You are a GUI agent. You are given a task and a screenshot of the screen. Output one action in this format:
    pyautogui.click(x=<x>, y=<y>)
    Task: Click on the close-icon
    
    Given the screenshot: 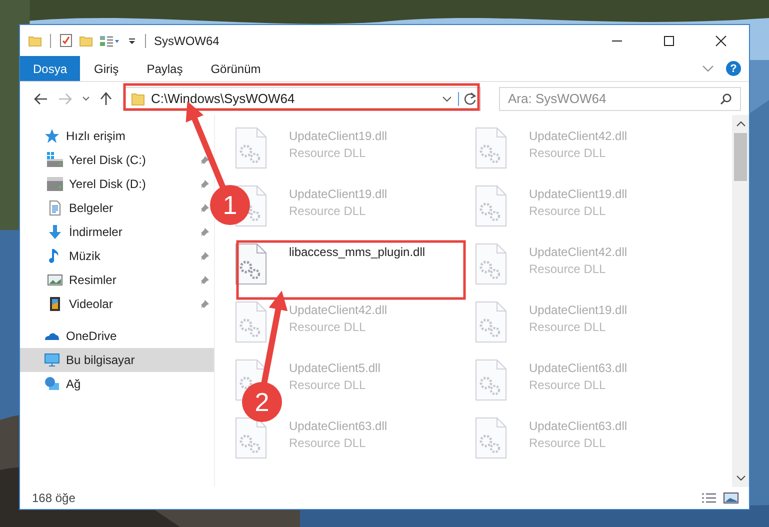 What is the action you would take?
    pyautogui.click(x=721, y=40)
    